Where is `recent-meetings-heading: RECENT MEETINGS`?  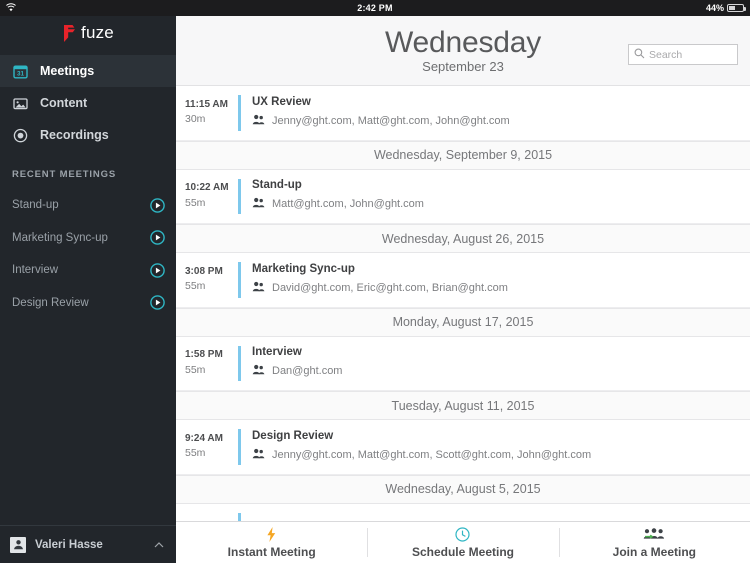 recent-meetings-heading: RECENT MEETINGS is located at coordinates (64, 174).